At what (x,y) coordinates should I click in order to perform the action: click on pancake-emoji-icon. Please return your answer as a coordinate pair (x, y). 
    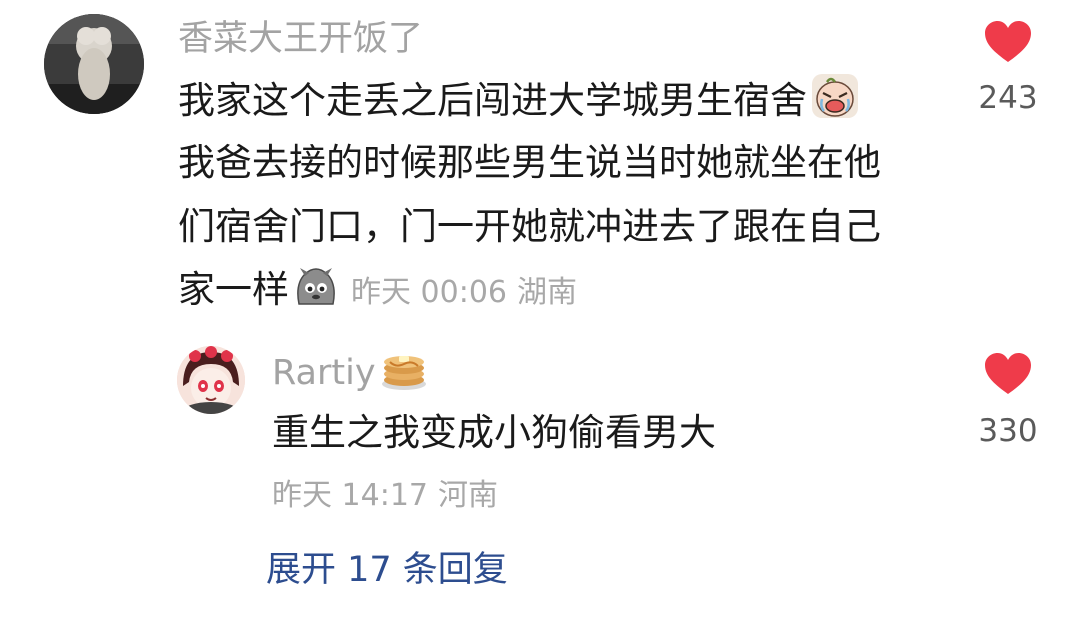
    Looking at the image, I should click on (404, 376).